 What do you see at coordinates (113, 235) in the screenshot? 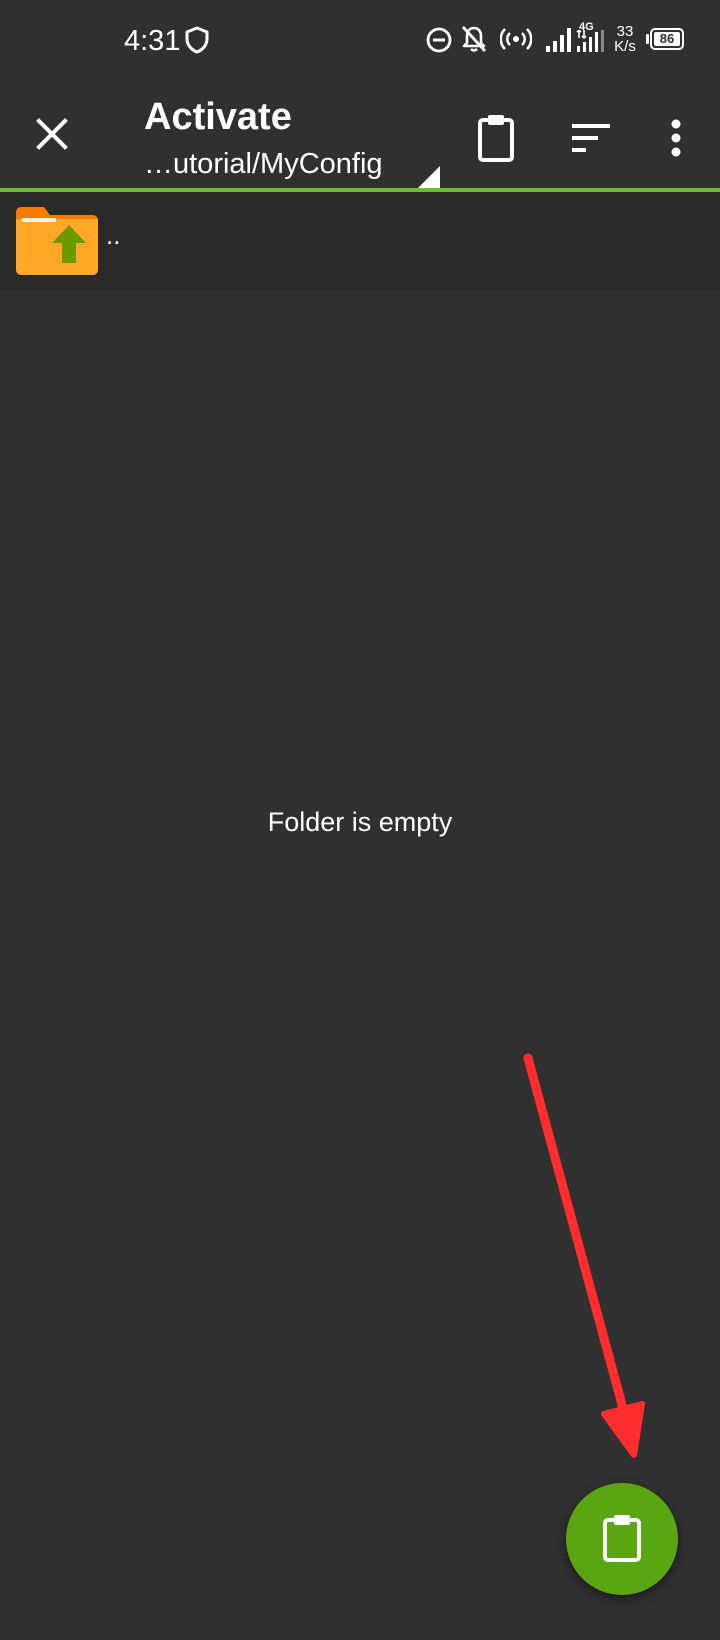
I see `parent-folder-label: ..` at bounding box center [113, 235].